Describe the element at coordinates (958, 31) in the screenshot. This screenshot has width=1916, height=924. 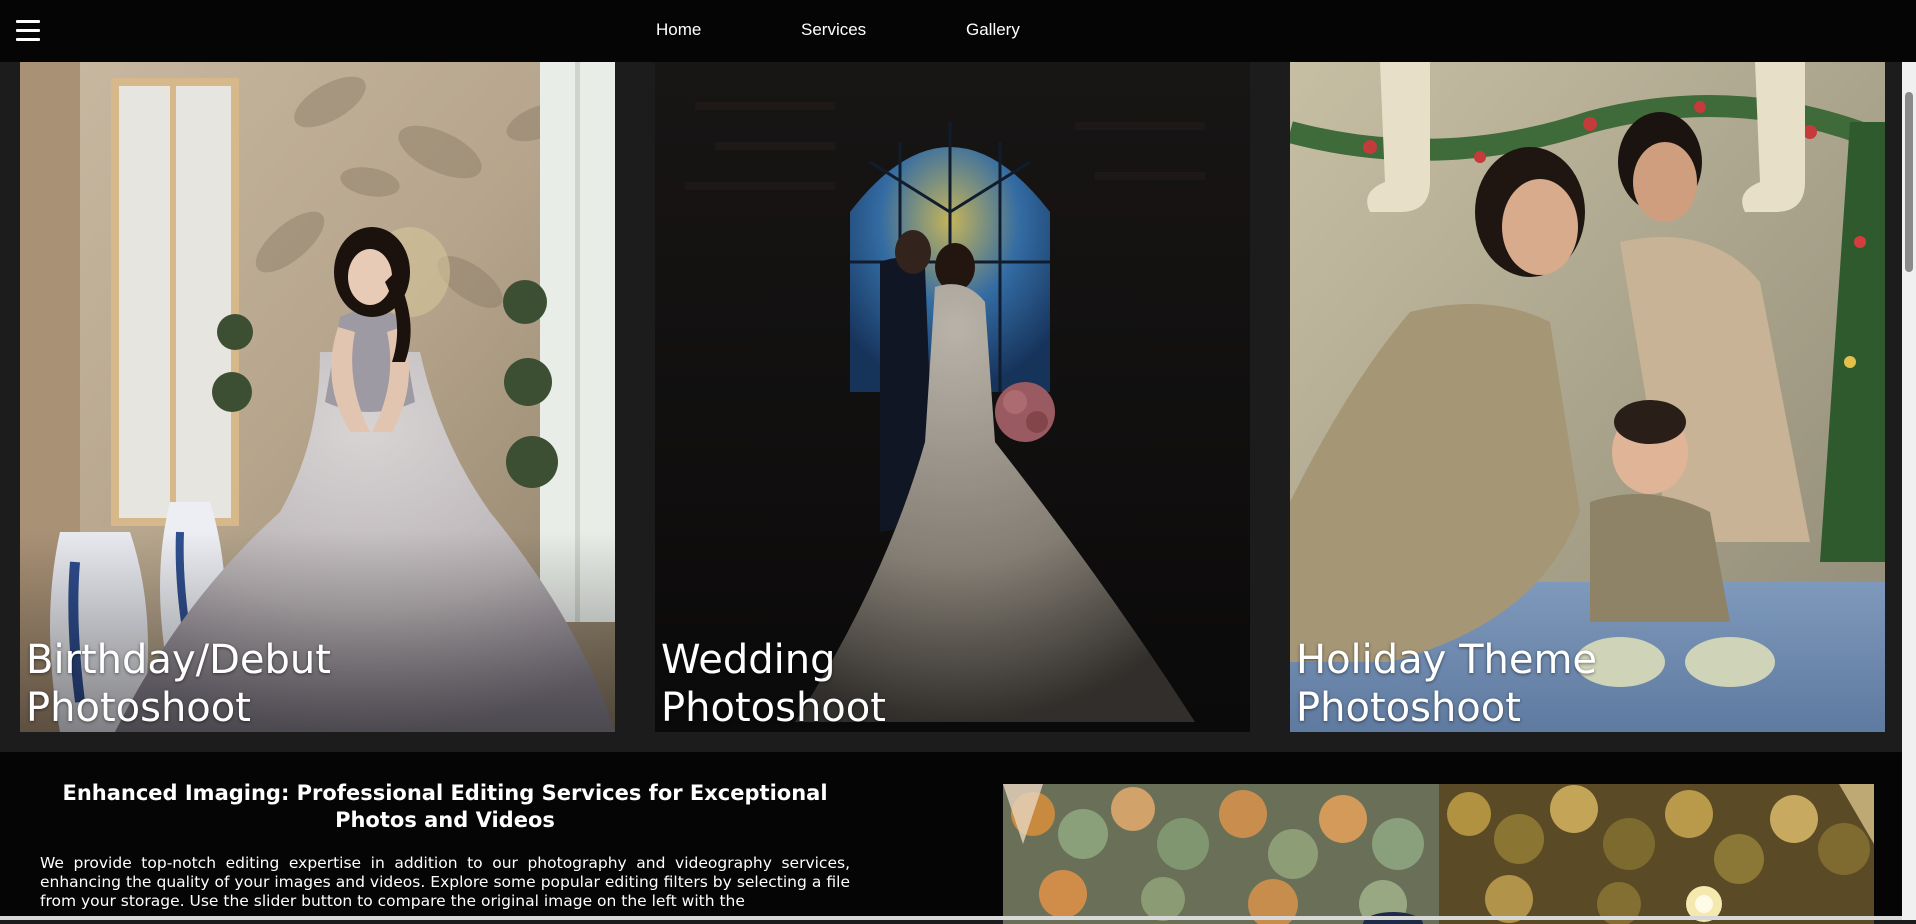
I see `top-navbar: Home Services Gallery` at that location.